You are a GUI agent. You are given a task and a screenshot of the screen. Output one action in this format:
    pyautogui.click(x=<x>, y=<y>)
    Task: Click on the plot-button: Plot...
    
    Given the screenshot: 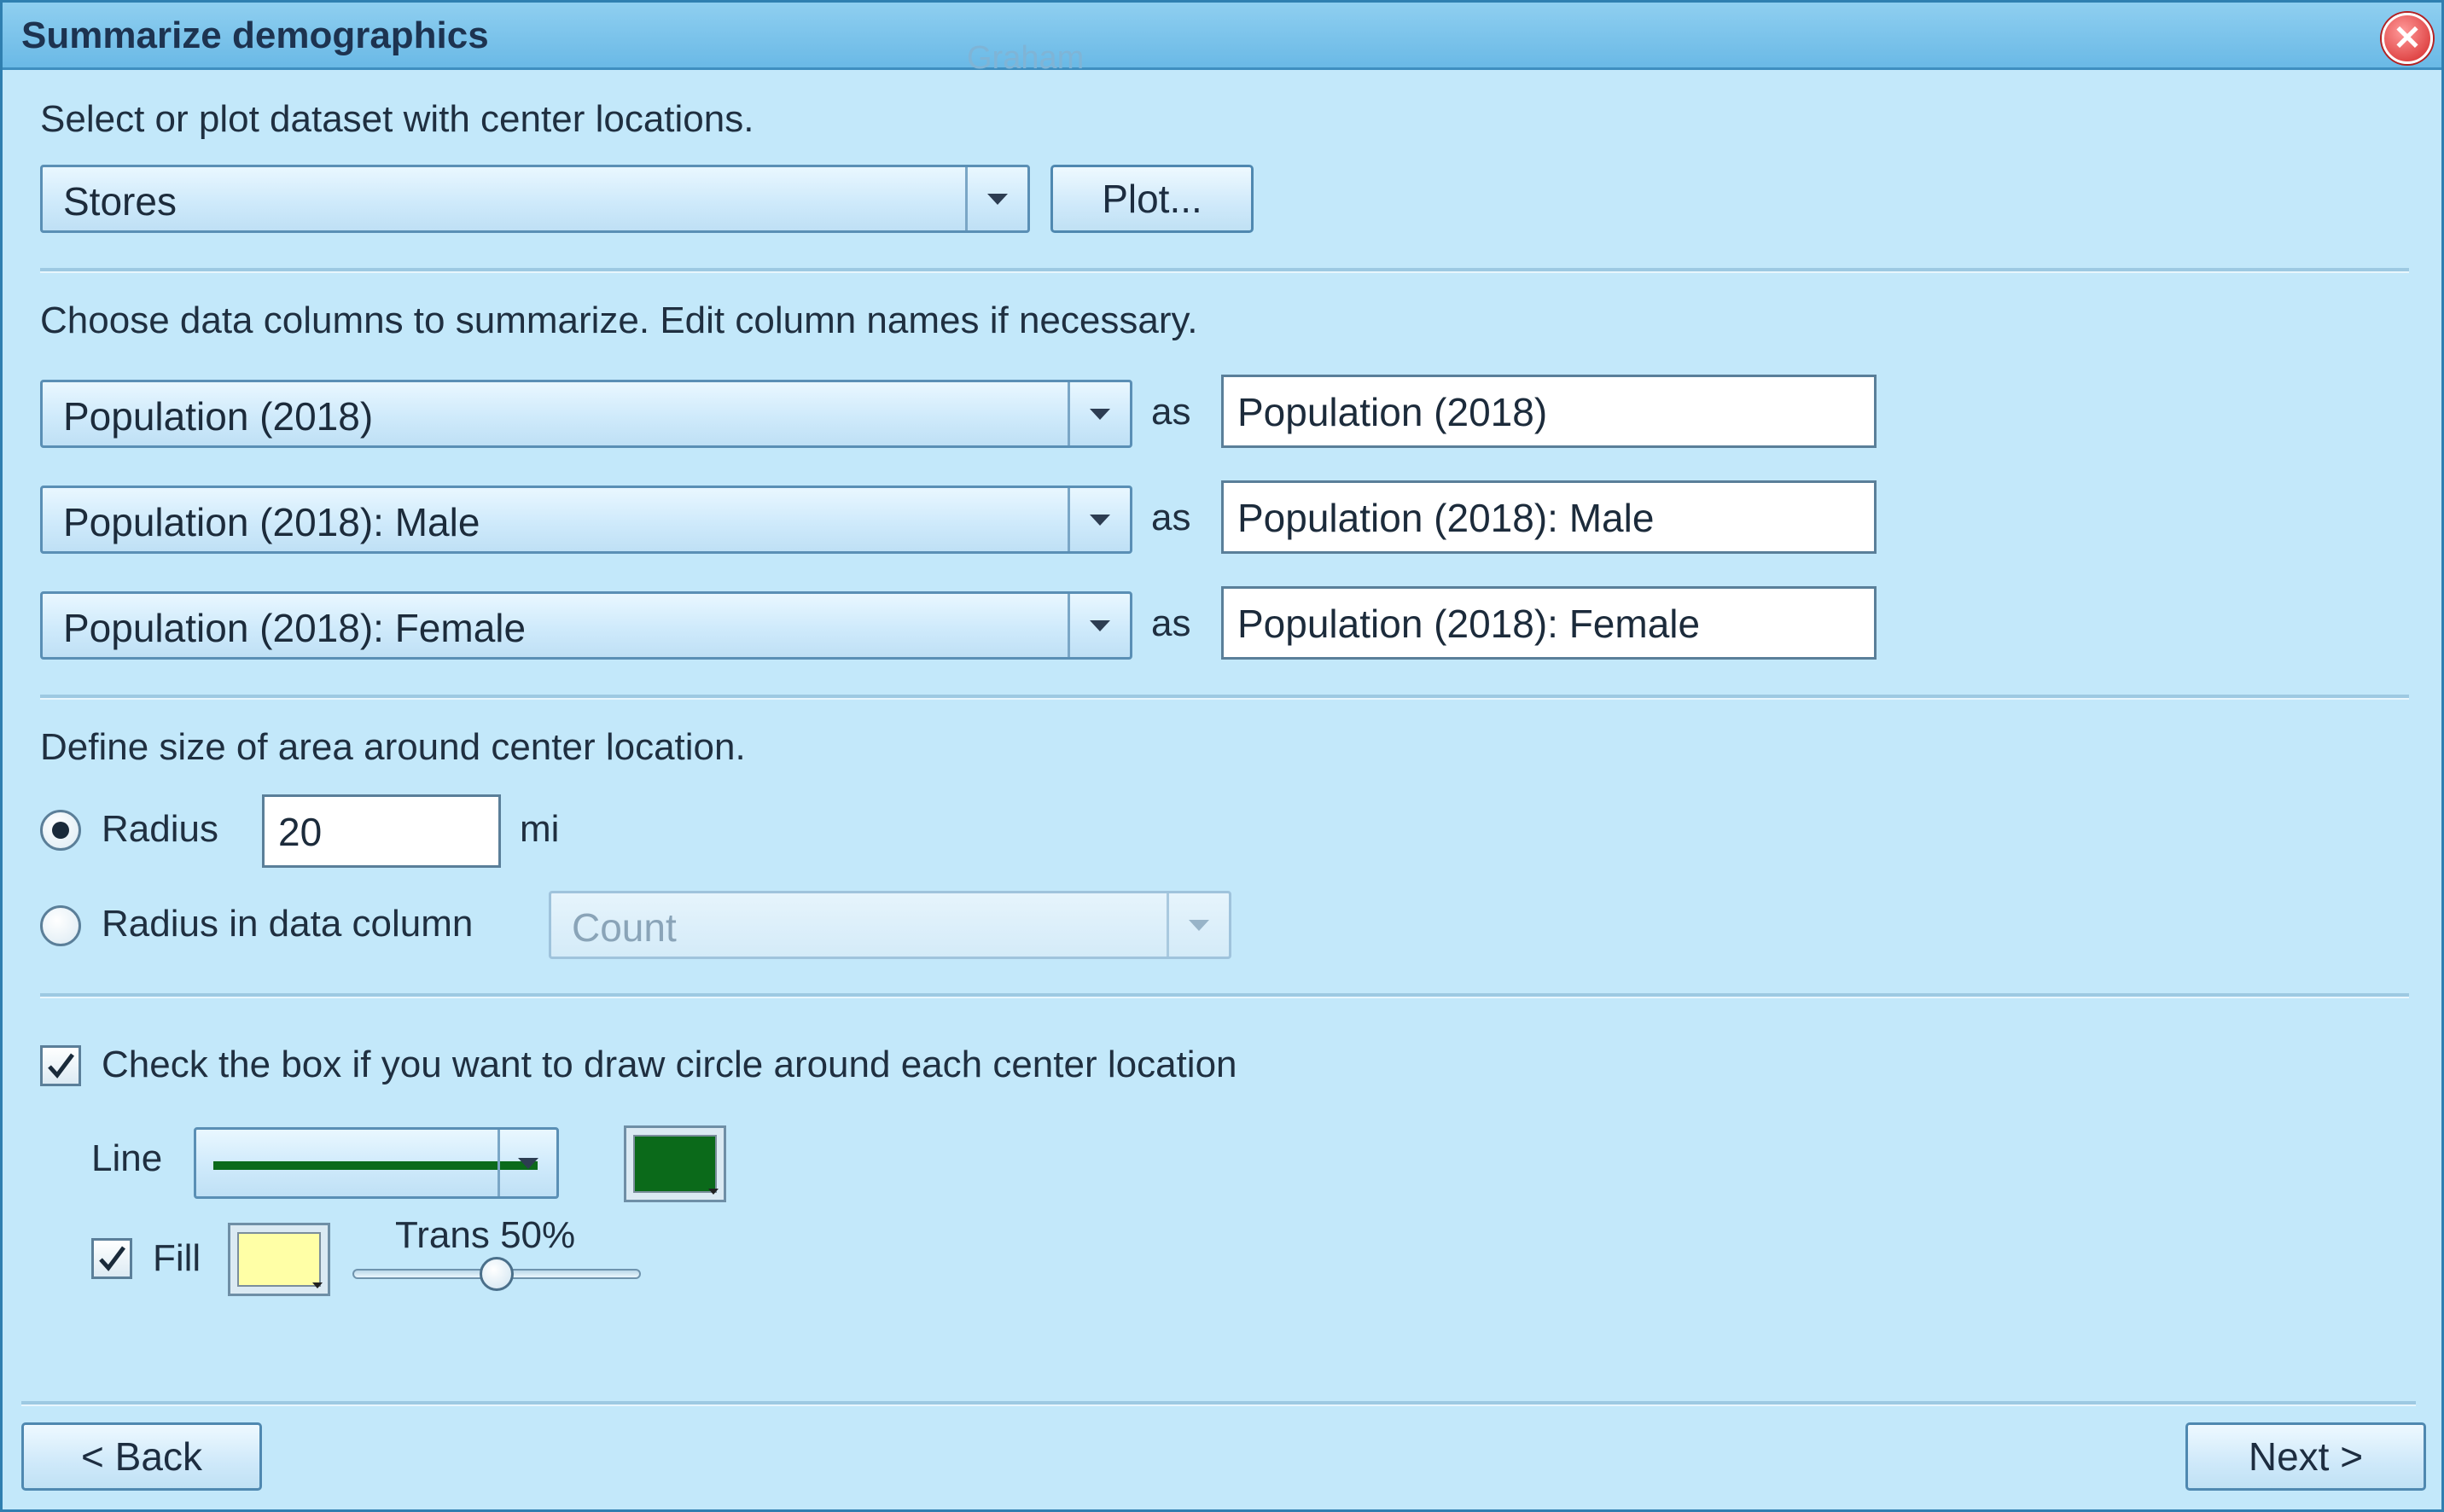 What is the action you would take?
    pyautogui.click(x=1152, y=199)
    